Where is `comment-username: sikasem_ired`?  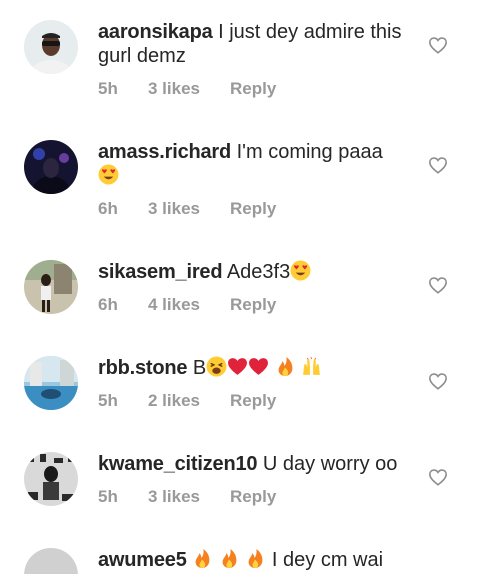
comment-username: sikasem_ired is located at coordinates (160, 272).